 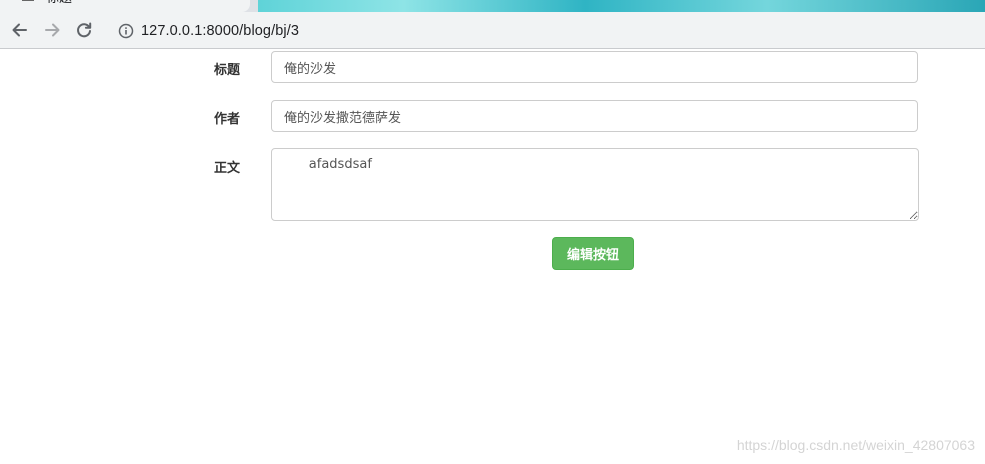 What do you see at coordinates (595, 184) in the screenshot?
I see `body-textarea: afadsdsaf` at bounding box center [595, 184].